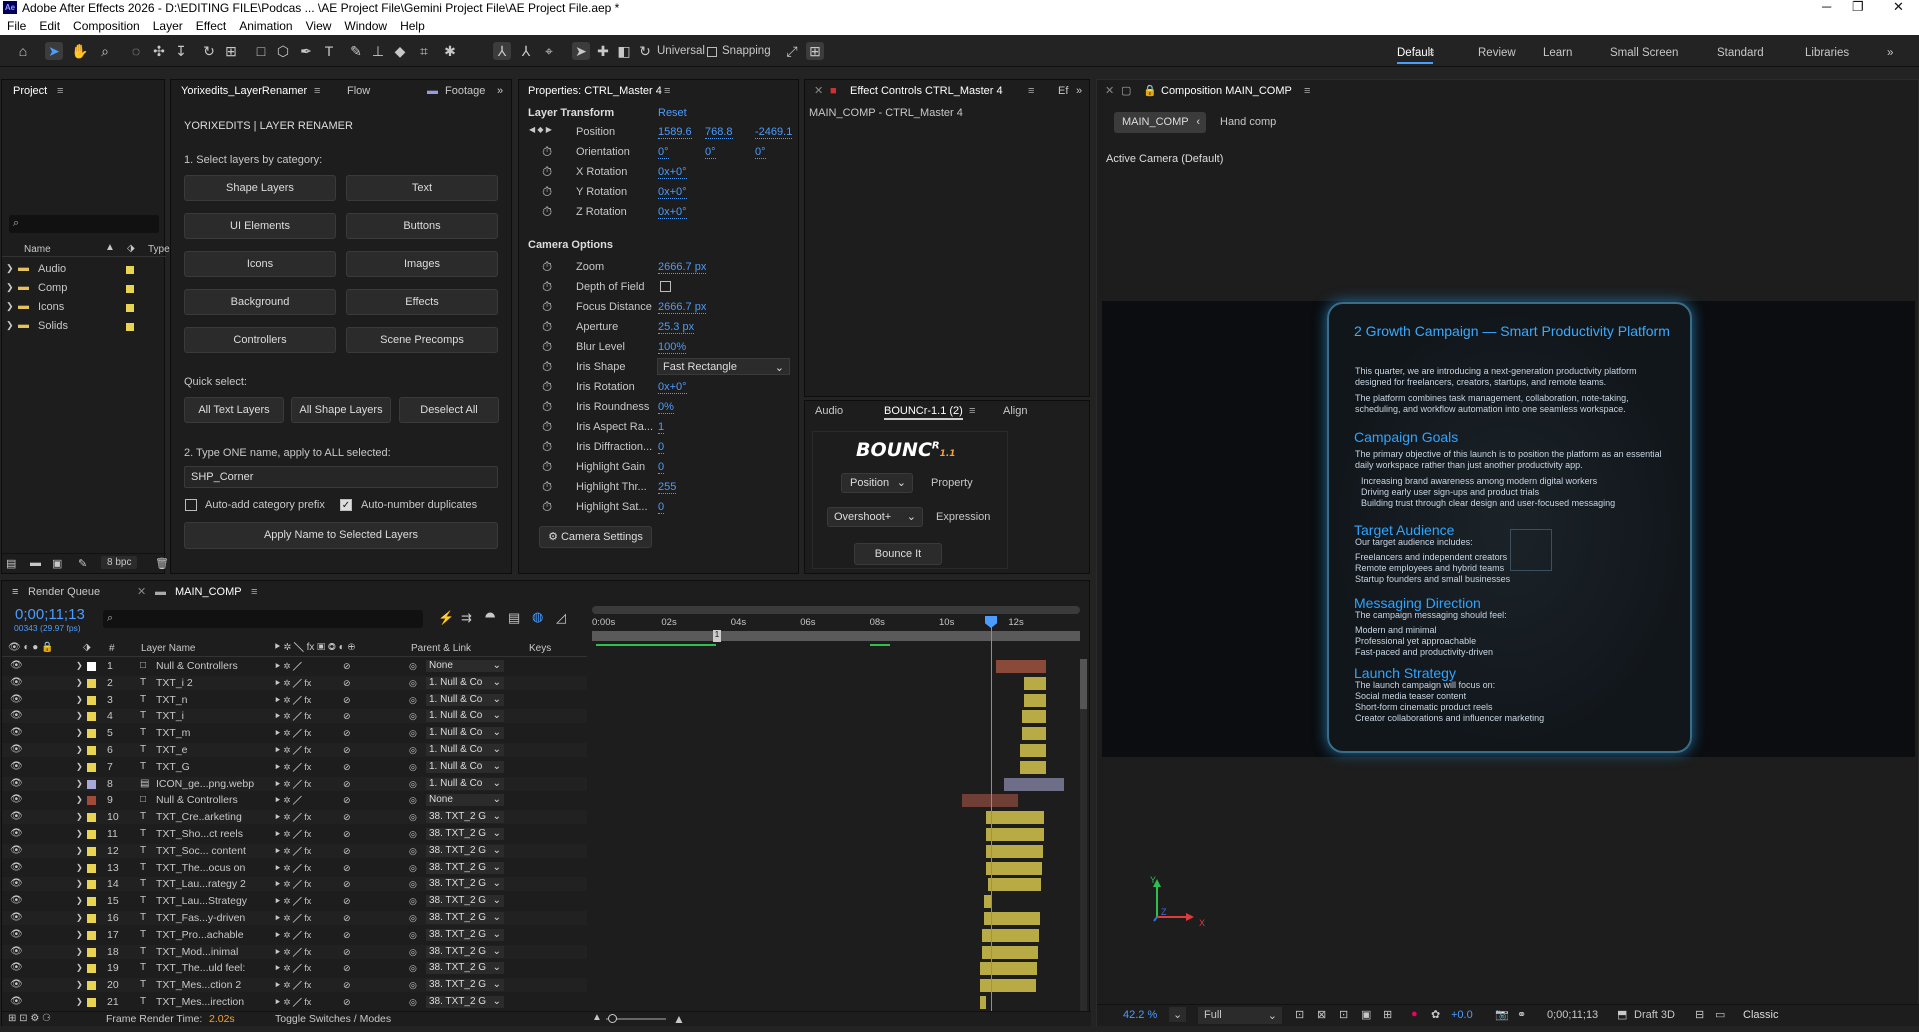 The height and width of the screenshot is (1032, 1919). Describe the element at coordinates (191, 505) in the screenshot. I see `auto-prefix-checkbox` at that location.